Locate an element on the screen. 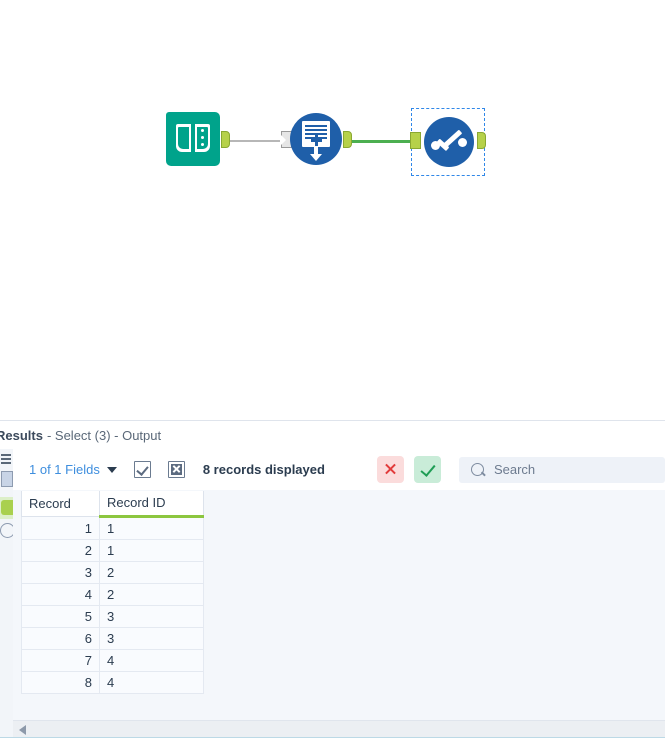 The width and height of the screenshot is (665, 747). connection-select-to-browse is located at coordinates (382, 141).